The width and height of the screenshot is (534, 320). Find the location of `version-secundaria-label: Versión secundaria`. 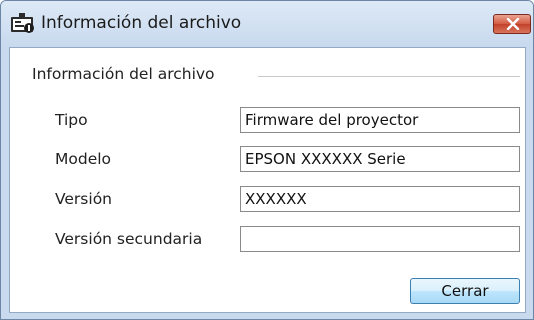

version-secundaria-label: Versión secundaria is located at coordinates (129, 239).